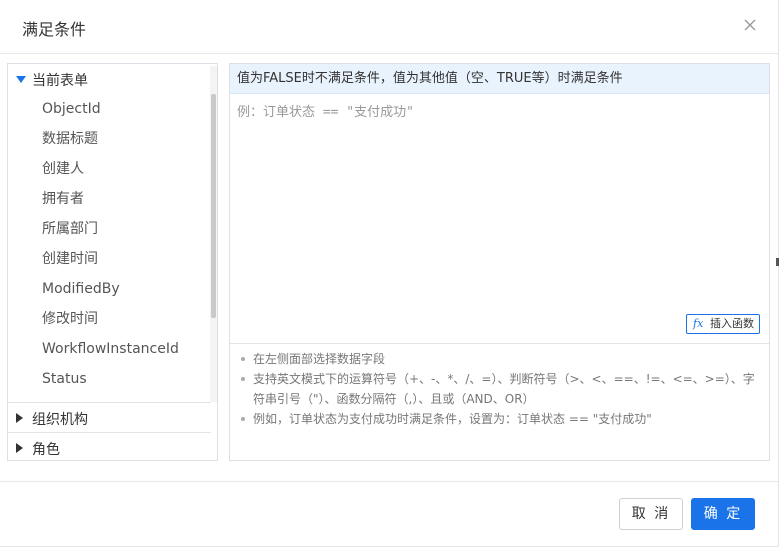 This screenshot has width=780, height=548. Describe the element at coordinates (750, 25) in the screenshot. I see `close-icon` at that location.